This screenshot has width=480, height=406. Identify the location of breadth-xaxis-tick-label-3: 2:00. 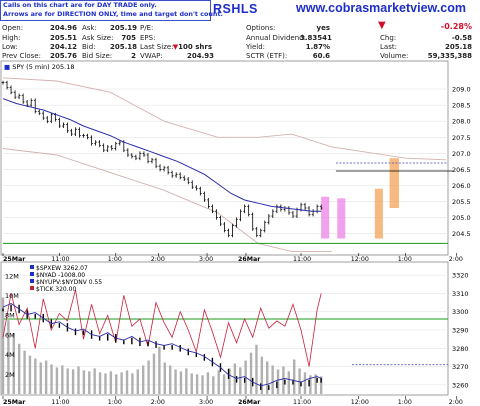
(158, 402).